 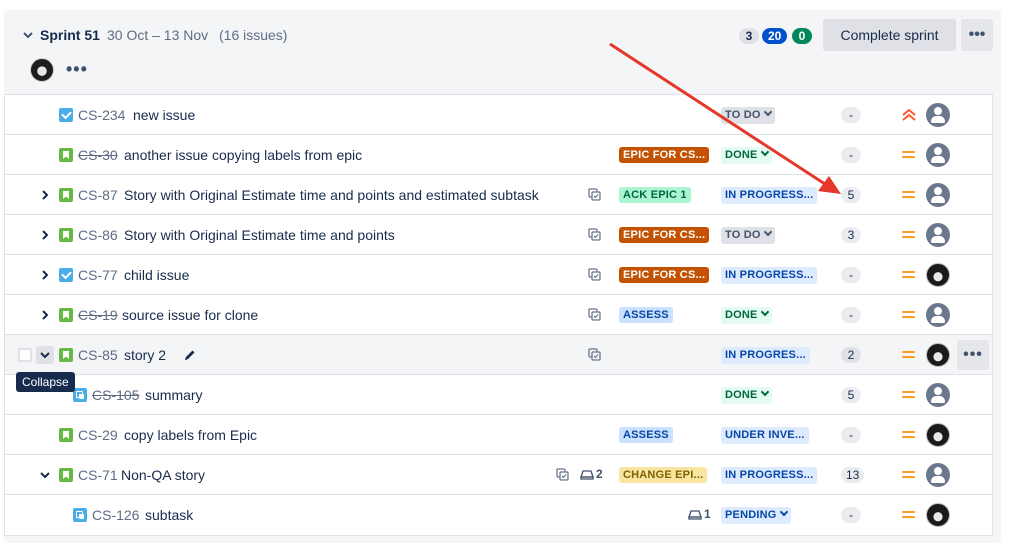 I want to click on issue-summary: new issue, so click(x=164, y=115).